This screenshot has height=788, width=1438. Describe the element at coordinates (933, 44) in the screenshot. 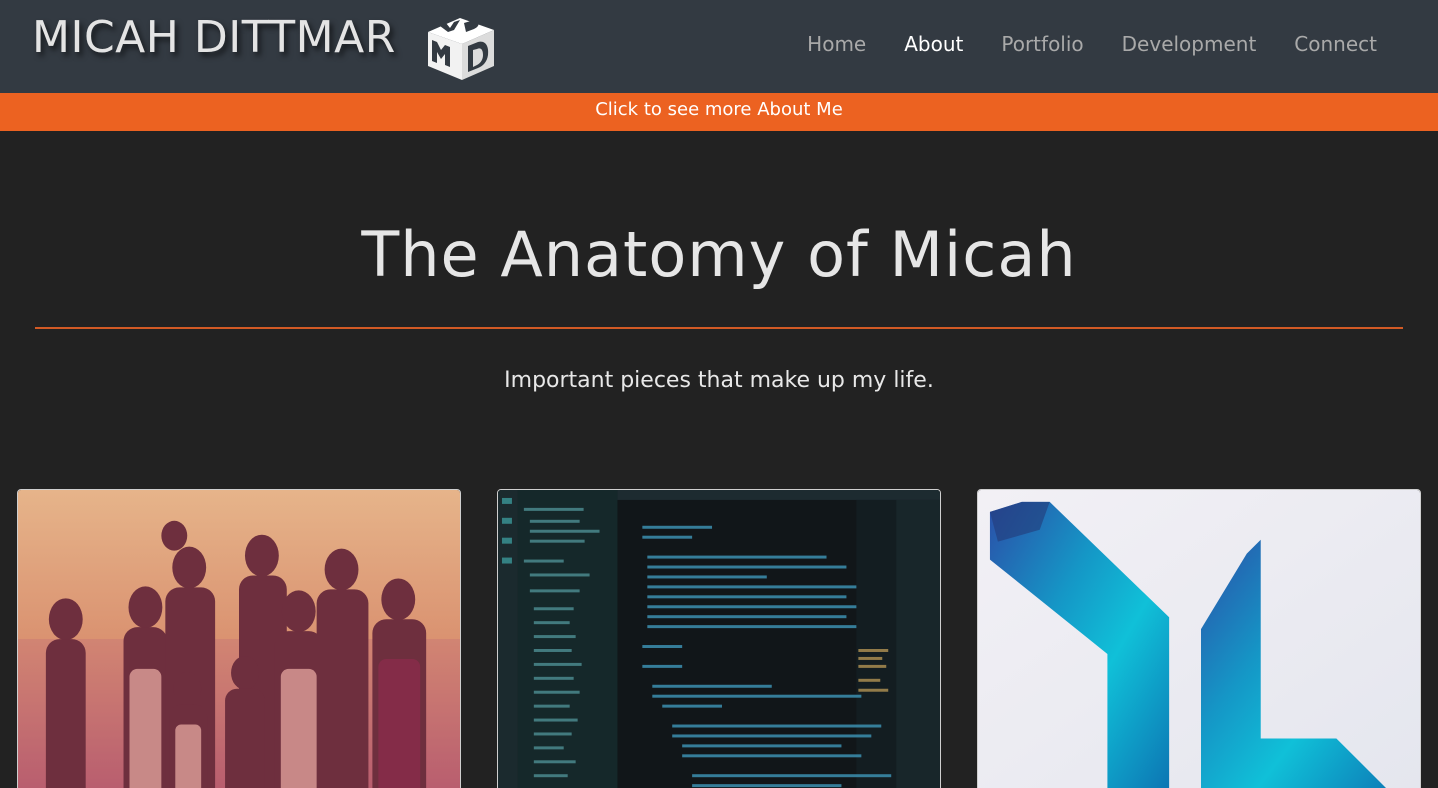

I see `nav-about-link: About` at that location.